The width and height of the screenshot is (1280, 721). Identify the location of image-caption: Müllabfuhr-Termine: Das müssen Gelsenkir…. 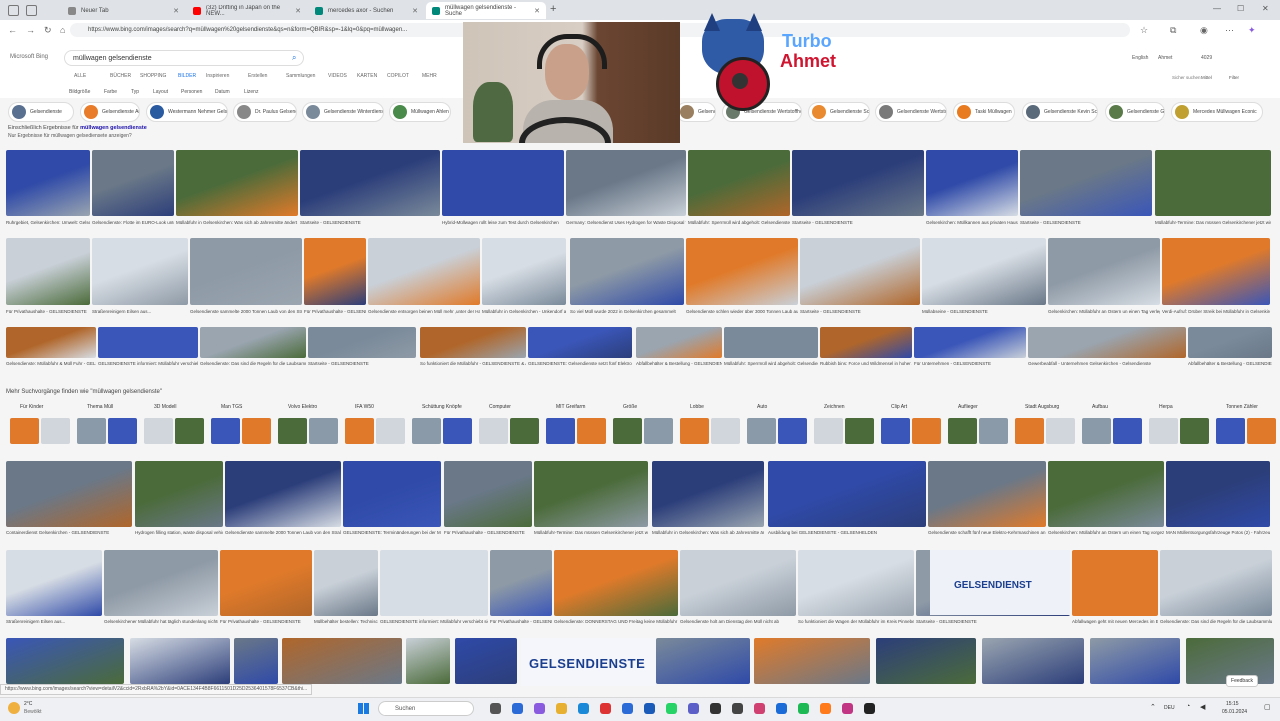
(1213, 222).